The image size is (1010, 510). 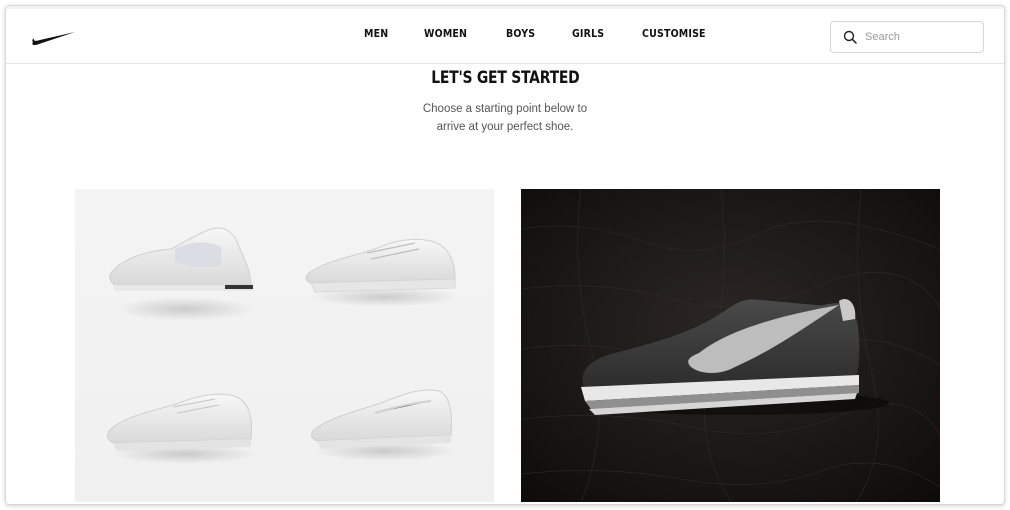 I want to click on nav-customise: CUSTOMISE, so click(x=674, y=33).